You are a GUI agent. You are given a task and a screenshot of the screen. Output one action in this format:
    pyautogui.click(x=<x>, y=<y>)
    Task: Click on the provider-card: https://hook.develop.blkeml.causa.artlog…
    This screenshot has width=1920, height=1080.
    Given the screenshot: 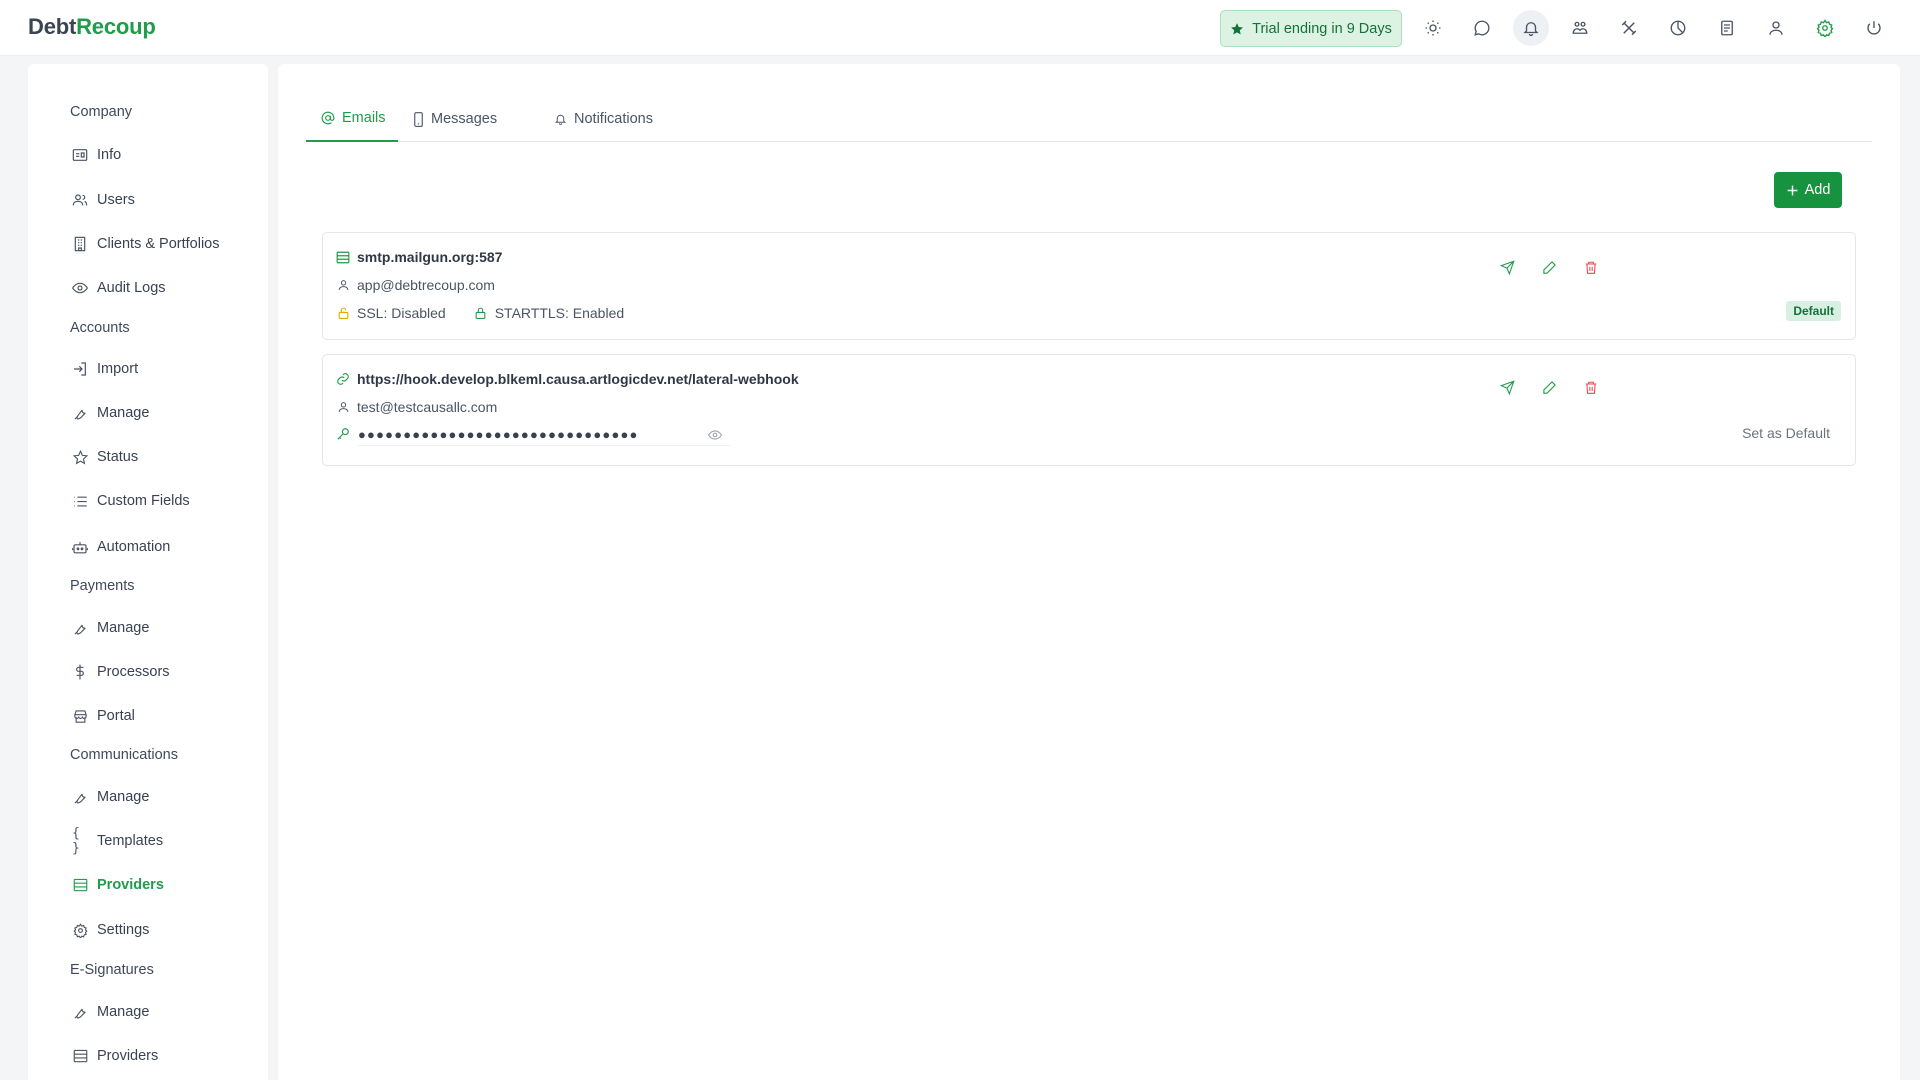 What is the action you would take?
    pyautogui.click(x=1089, y=410)
    